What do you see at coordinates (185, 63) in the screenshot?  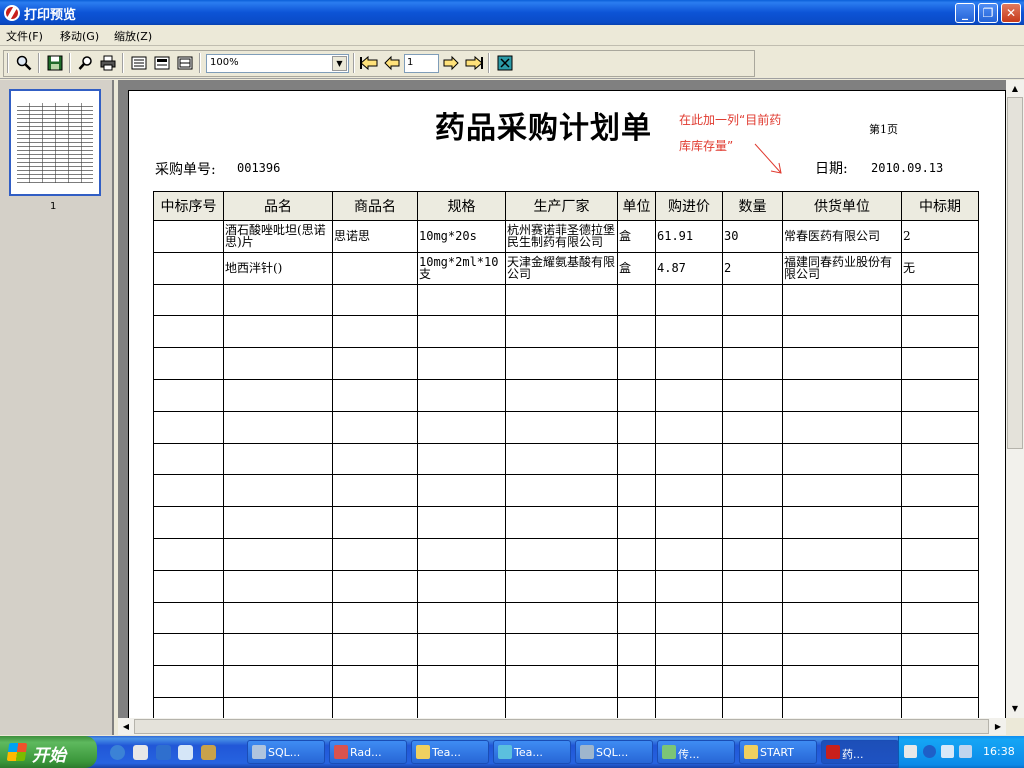 I see `multi-page-icon` at bounding box center [185, 63].